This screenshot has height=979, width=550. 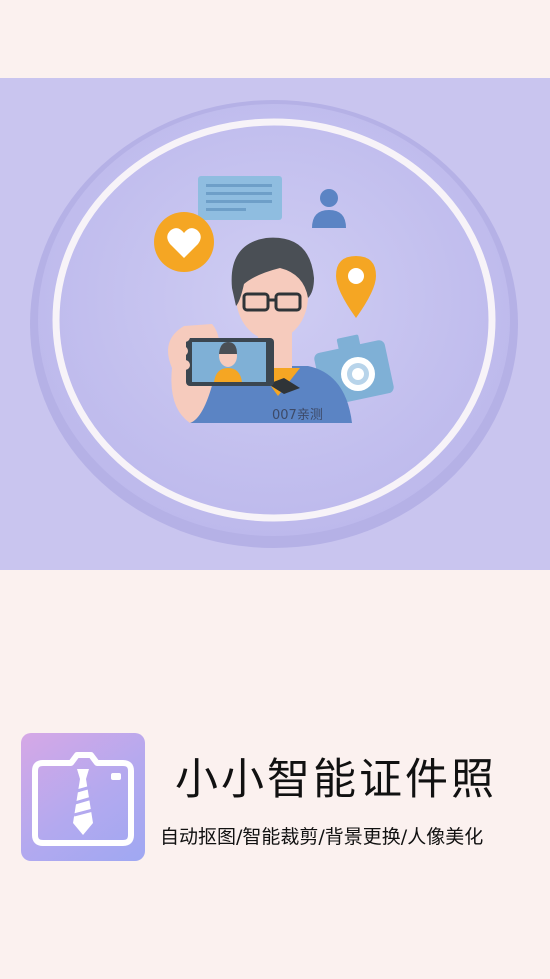 I want to click on watermark-text: 007亲测, so click(x=297, y=415).